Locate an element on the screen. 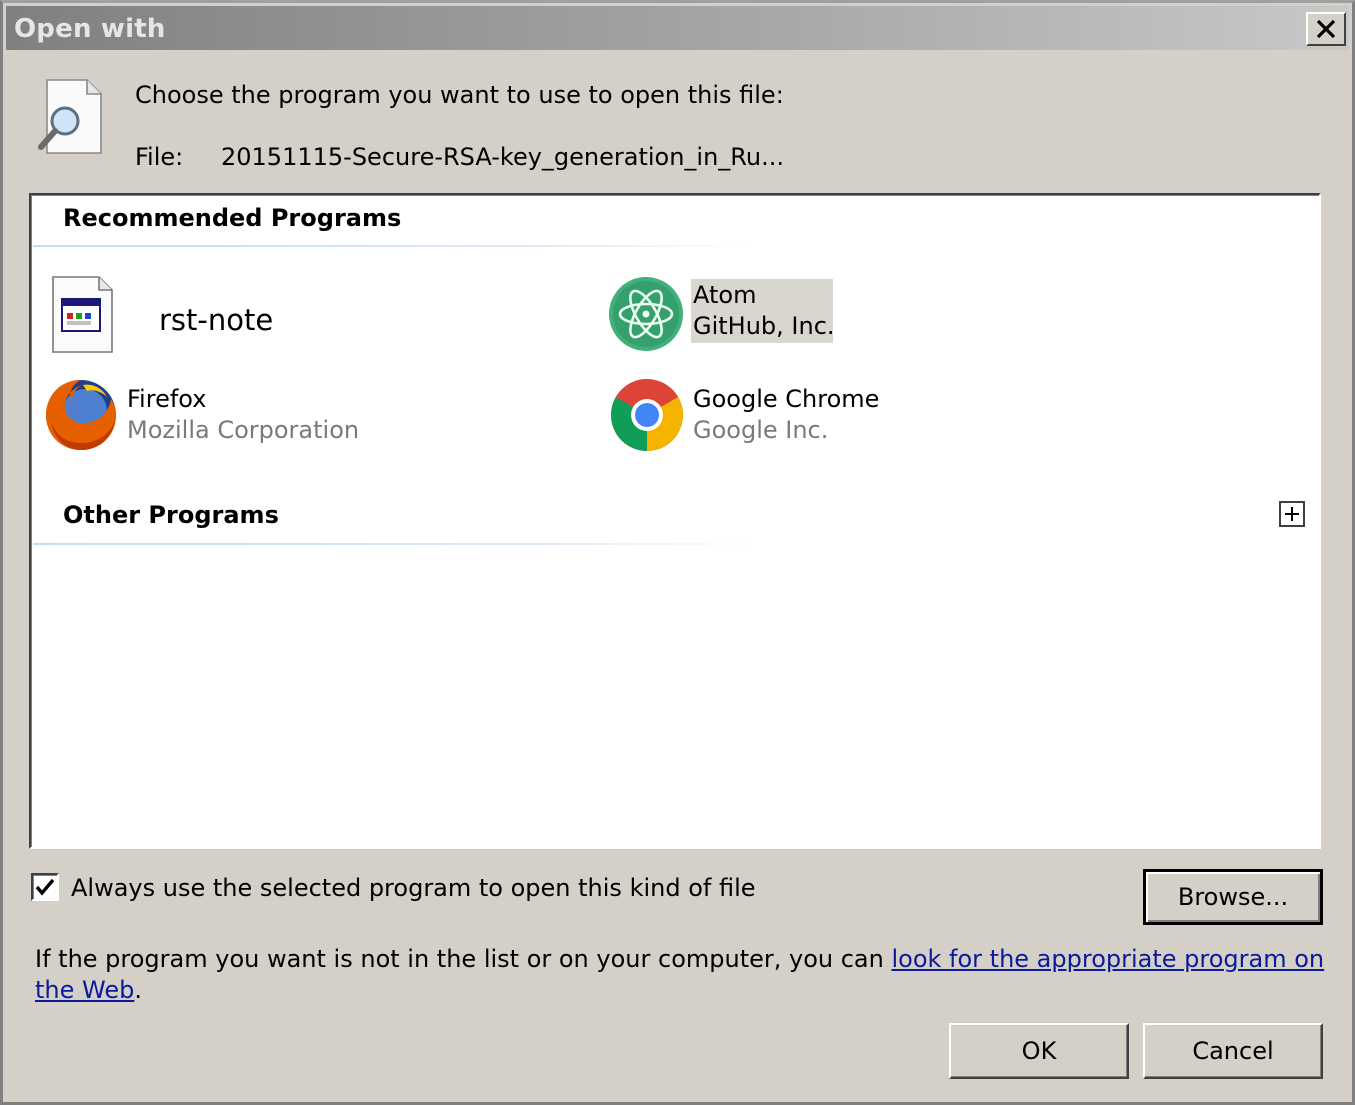 This screenshot has height=1105, width=1355. checkmark-icon is located at coordinates (45, 887).